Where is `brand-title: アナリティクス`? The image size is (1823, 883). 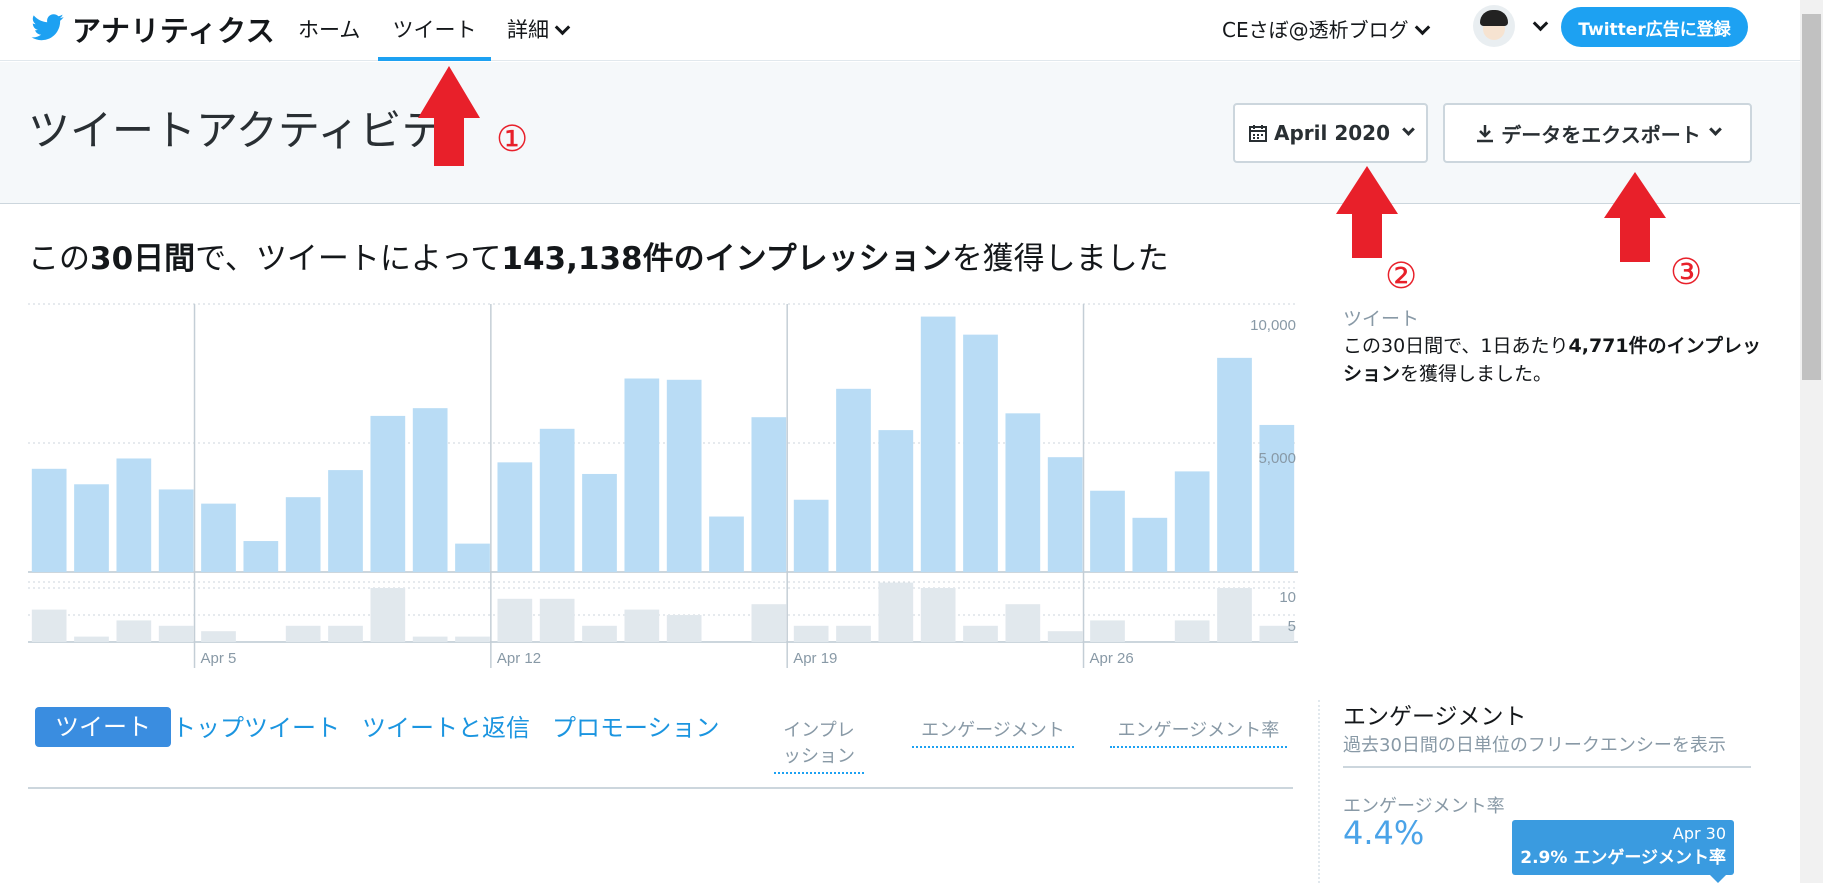 brand-title: アナリティクス is located at coordinates (174, 31).